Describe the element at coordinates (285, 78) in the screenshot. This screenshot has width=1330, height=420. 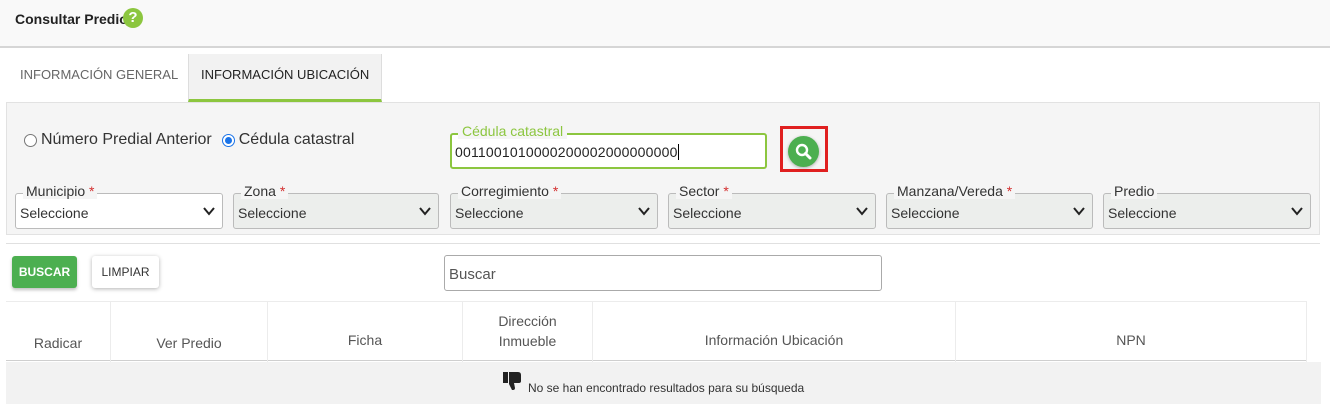
I see `tab-informacion-ubicacion: INFORMACIÓN UBICACIÓN` at that location.